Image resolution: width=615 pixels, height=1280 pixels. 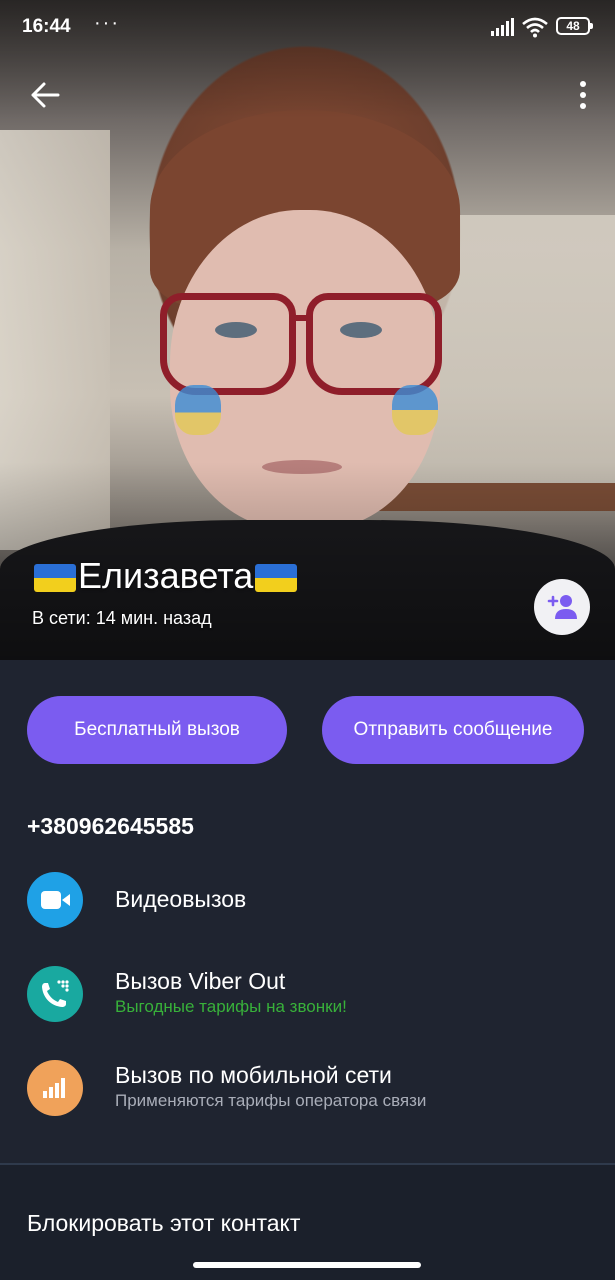 What do you see at coordinates (46, 26) in the screenshot?
I see `status-time: 16:44` at bounding box center [46, 26].